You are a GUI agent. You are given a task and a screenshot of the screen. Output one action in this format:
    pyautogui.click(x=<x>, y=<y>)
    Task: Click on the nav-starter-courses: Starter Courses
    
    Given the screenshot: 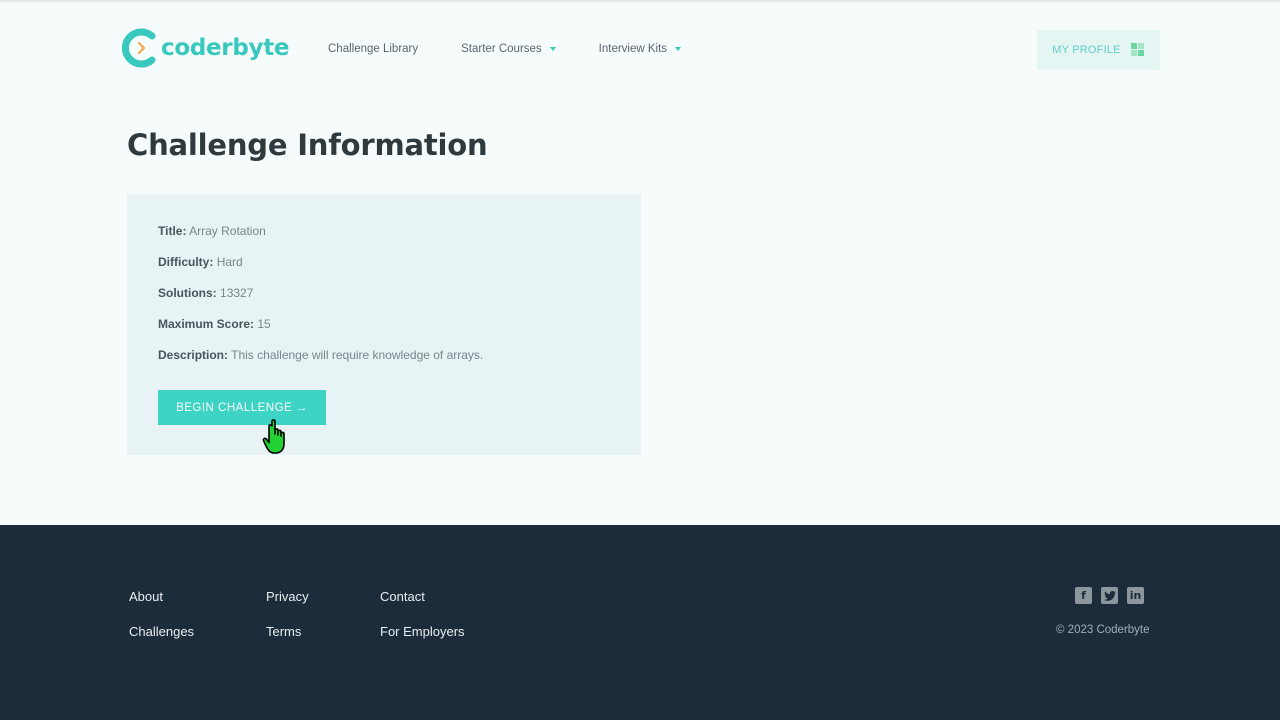 What is the action you would take?
    pyautogui.click(x=508, y=49)
    